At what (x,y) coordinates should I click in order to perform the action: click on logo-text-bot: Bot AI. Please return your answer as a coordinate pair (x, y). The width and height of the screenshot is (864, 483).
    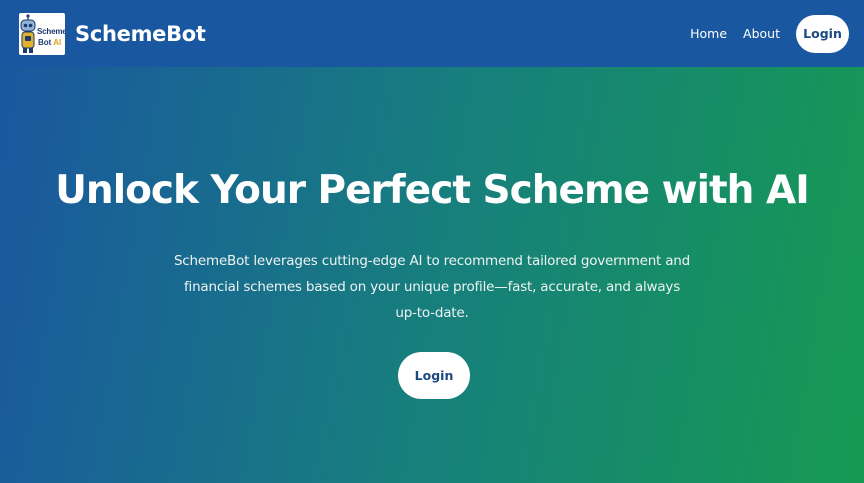
    Looking at the image, I should click on (49, 42).